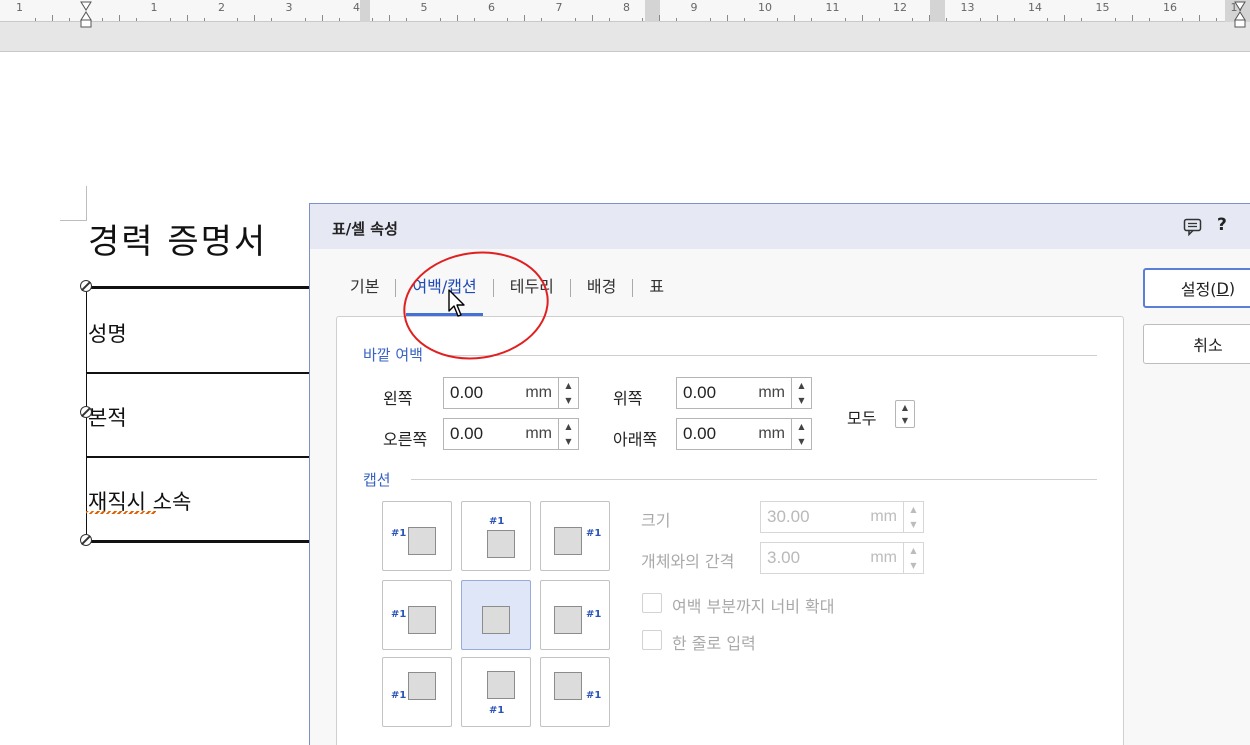 The height and width of the screenshot is (745, 1250). Describe the element at coordinates (1196, 344) in the screenshot. I see `cancel-button: 취소` at that location.